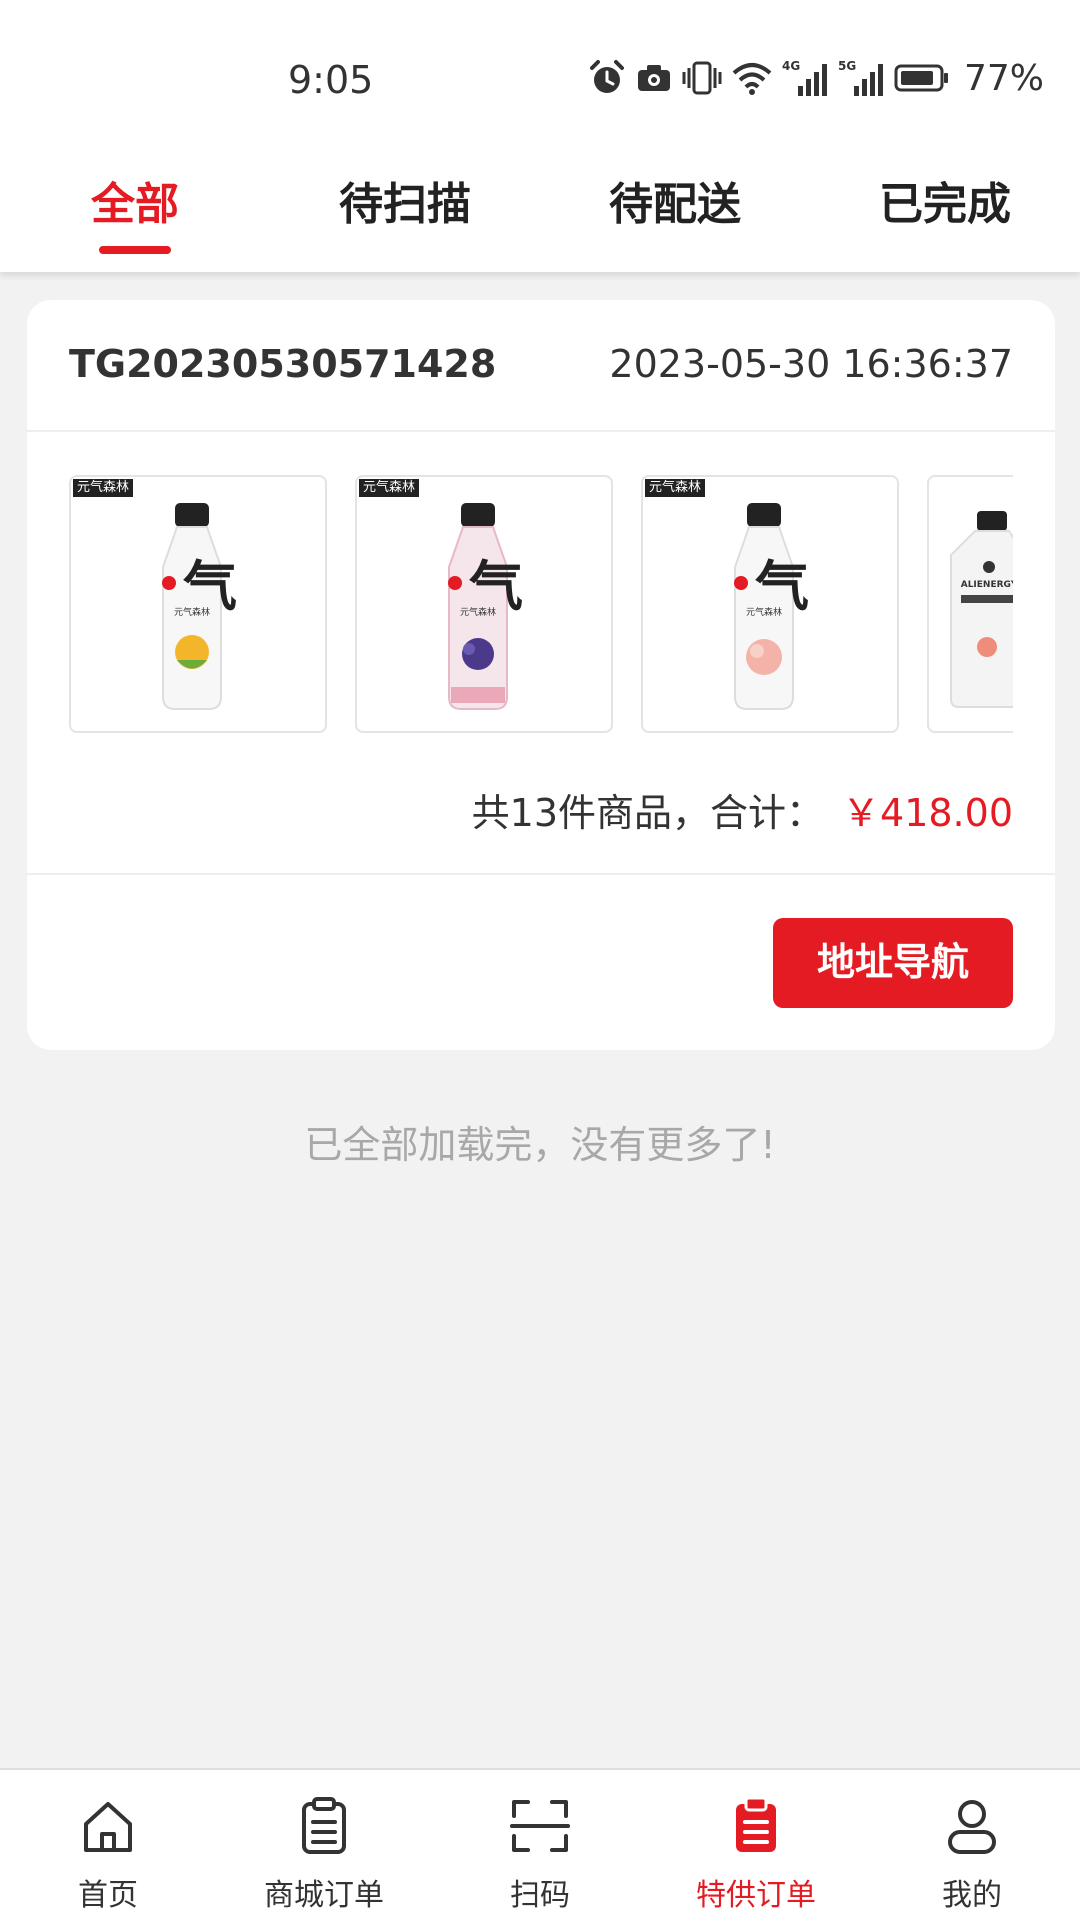 The height and width of the screenshot is (1920, 1080). I want to click on order-summary: 共13件商品，合计： ￥418.00, so click(742, 809).